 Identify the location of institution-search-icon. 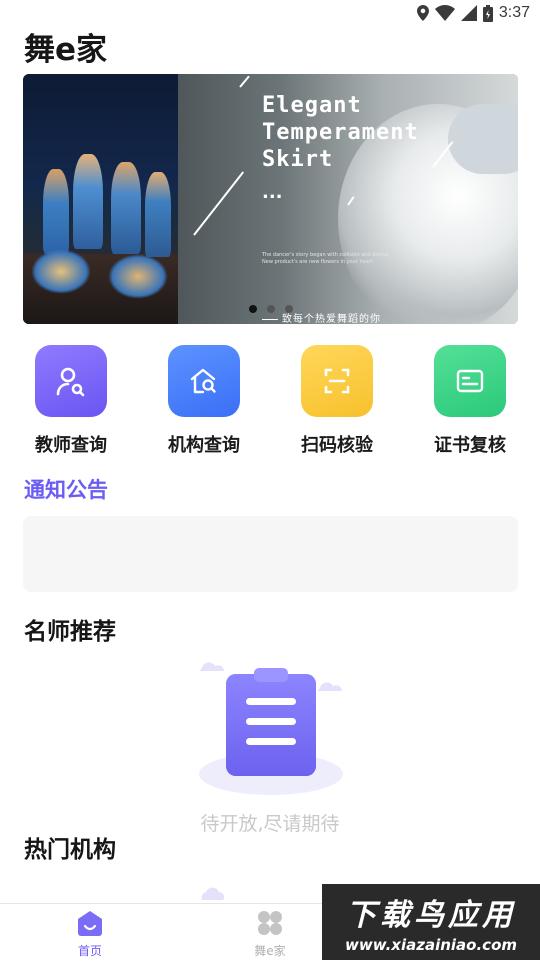
(203, 381).